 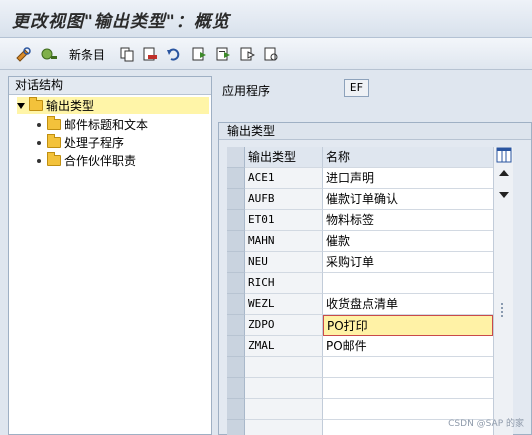 I want to click on column-header-output-type: 输出类型, so click(x=284, y=157).